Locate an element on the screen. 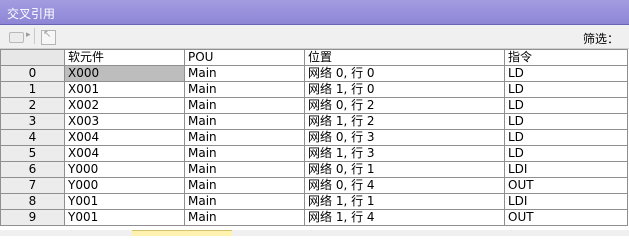 This screenshot has width=629, height=240. device-cell: X002 is located at coordinates (124, 105).